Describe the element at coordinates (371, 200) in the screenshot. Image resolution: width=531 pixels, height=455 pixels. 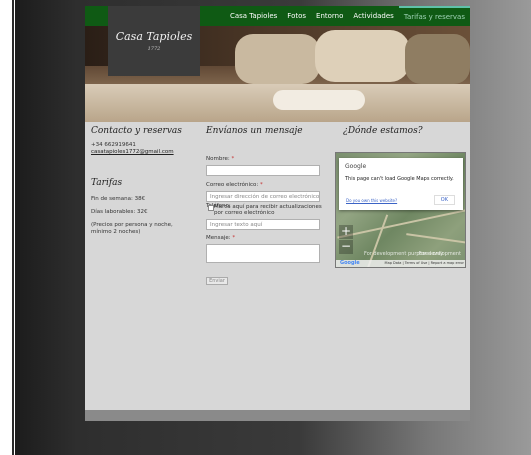
I see `map-dialog-link: Do you own this website?` at that location.